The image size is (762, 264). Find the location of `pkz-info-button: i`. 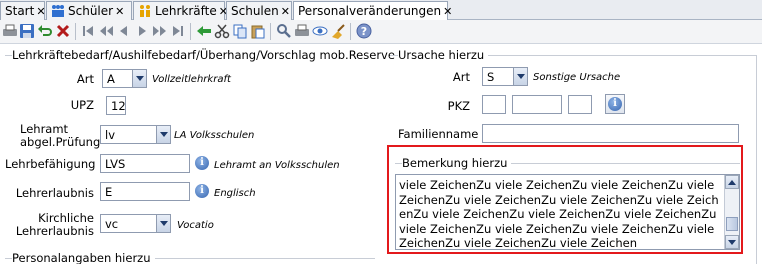

pkz-info-button: i is located at coordinates (615, 104).